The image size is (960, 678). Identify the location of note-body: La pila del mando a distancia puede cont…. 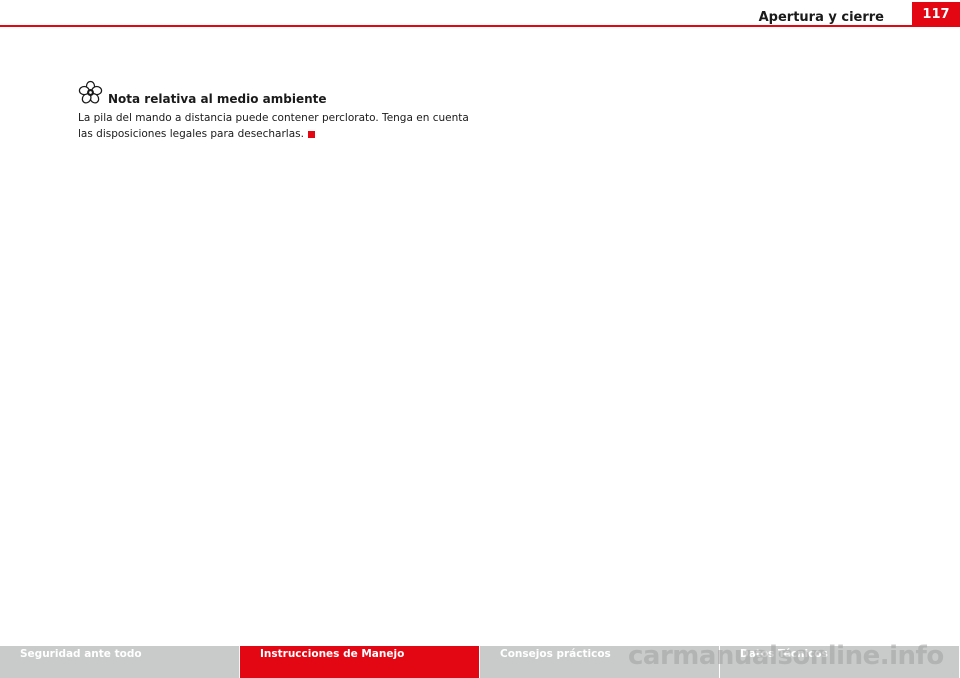
(278, 126).